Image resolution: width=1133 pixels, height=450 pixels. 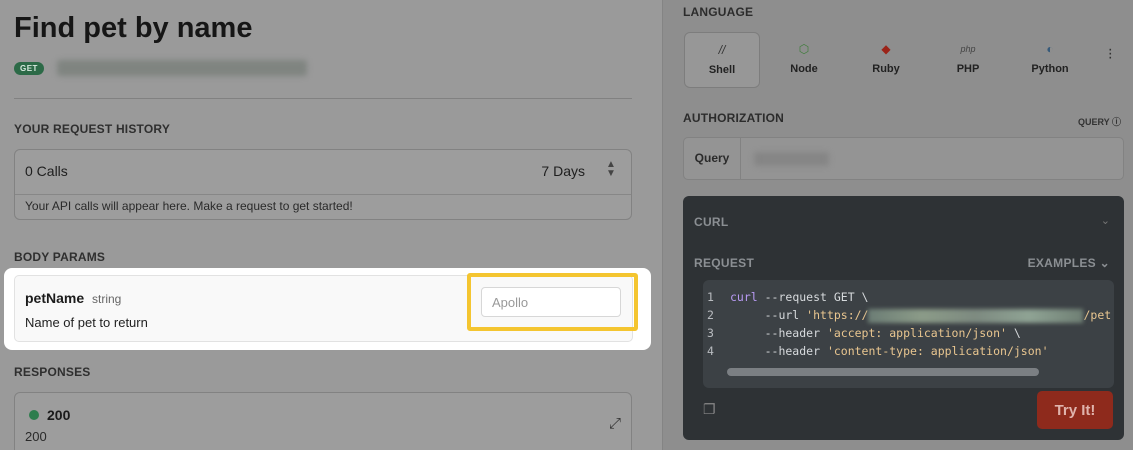 What do you see at coordinates (709, 409) in the screenshot?
I see `clipboard-icon: ❐` at bounding box center [709, 409].